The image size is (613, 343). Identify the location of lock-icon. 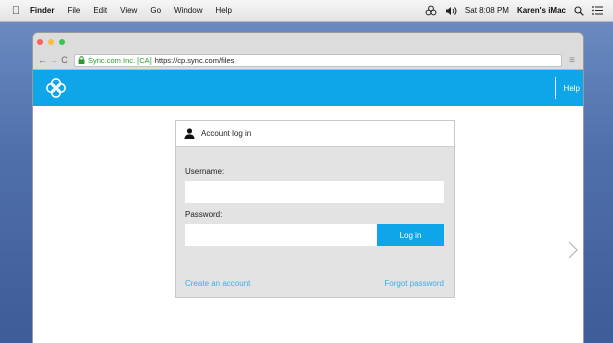
(81, 60).